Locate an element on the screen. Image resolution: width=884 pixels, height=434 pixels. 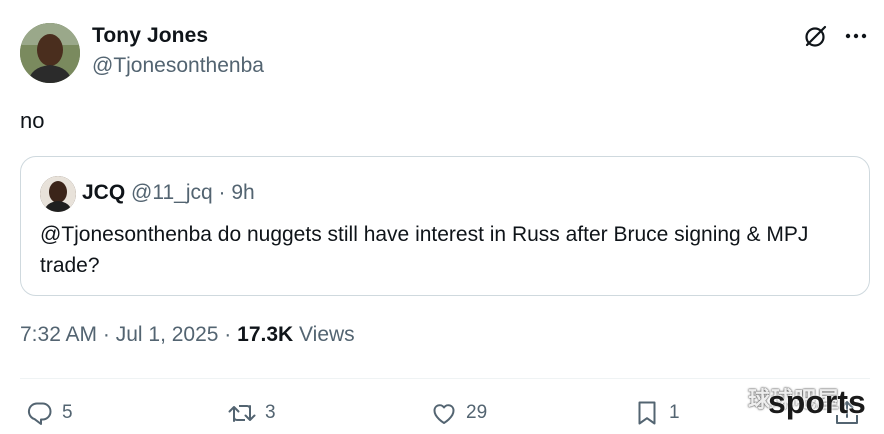
quote-header: JCQ @11_jcq · 9h is located at coordinates (168, 193).